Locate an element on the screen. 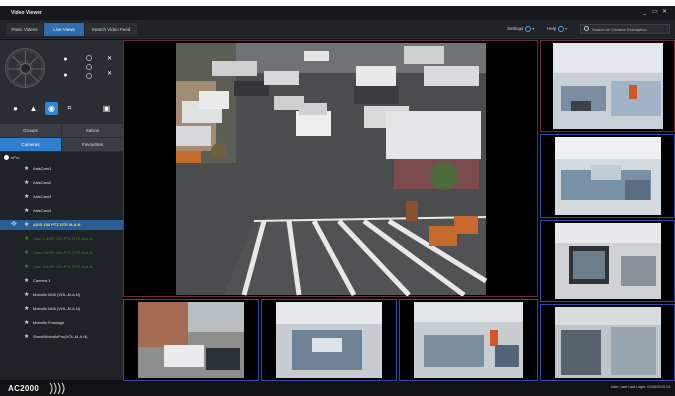 This screenshot has width=675, height=396. camera-label: Cam 3 AXIS 193 PTZ DTE M.A.N is located at coordinates (63, 266).